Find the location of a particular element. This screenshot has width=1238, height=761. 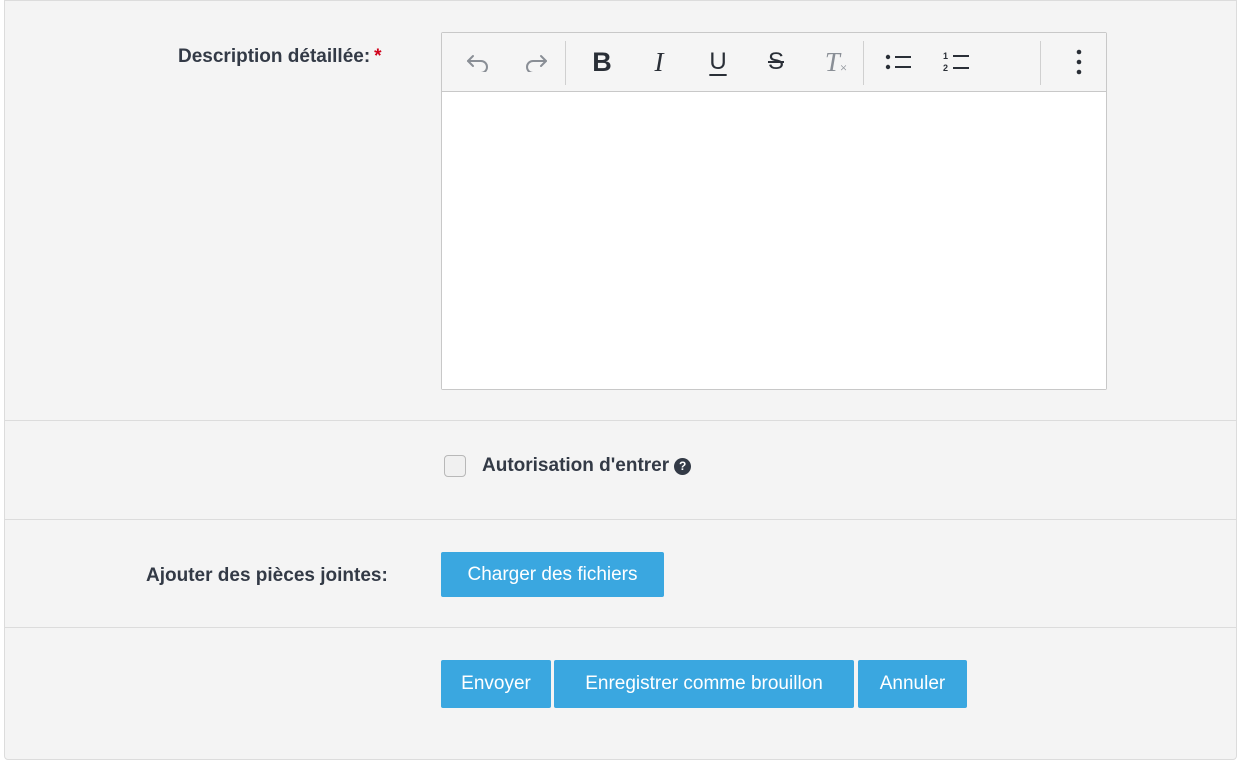

svg-text: 2 is located at coordinates (945, 68).